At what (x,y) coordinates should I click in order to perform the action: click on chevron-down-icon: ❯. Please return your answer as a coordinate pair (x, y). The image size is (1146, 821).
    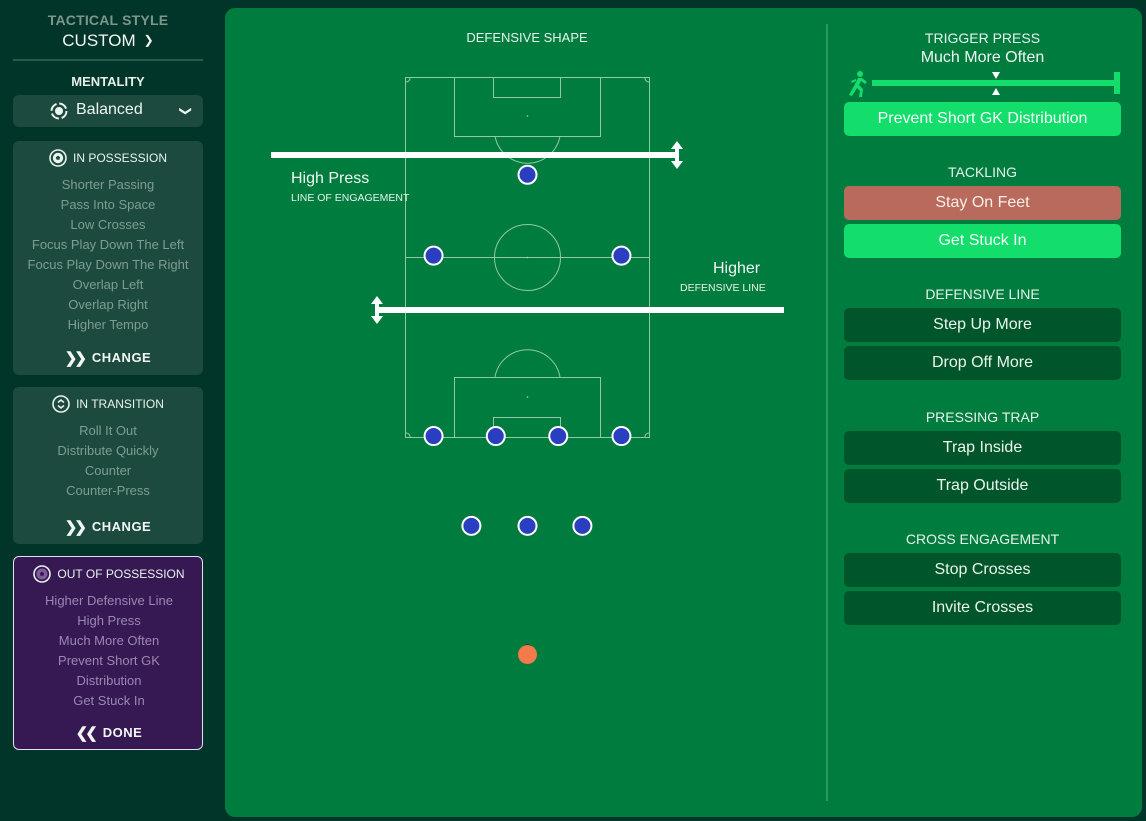
    Looking at the image, I should click on (148, 40).